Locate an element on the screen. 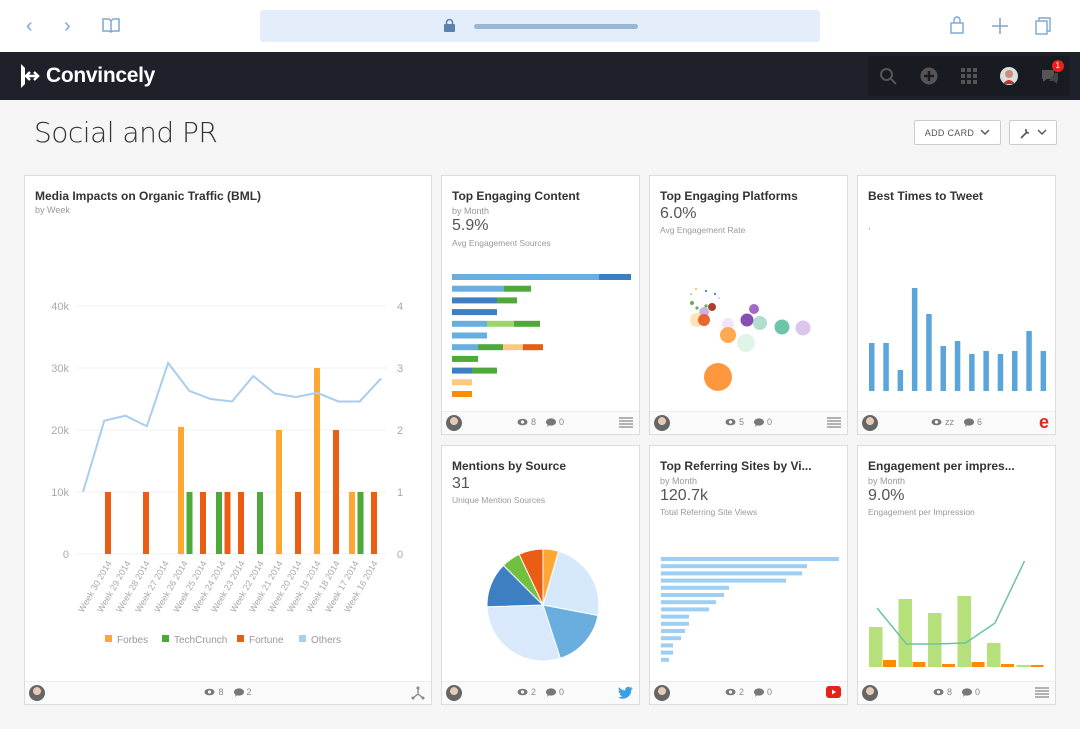 This screenshot has height=729, width=1080. chat-icon: 1 is located at coordinates (1052, 73).